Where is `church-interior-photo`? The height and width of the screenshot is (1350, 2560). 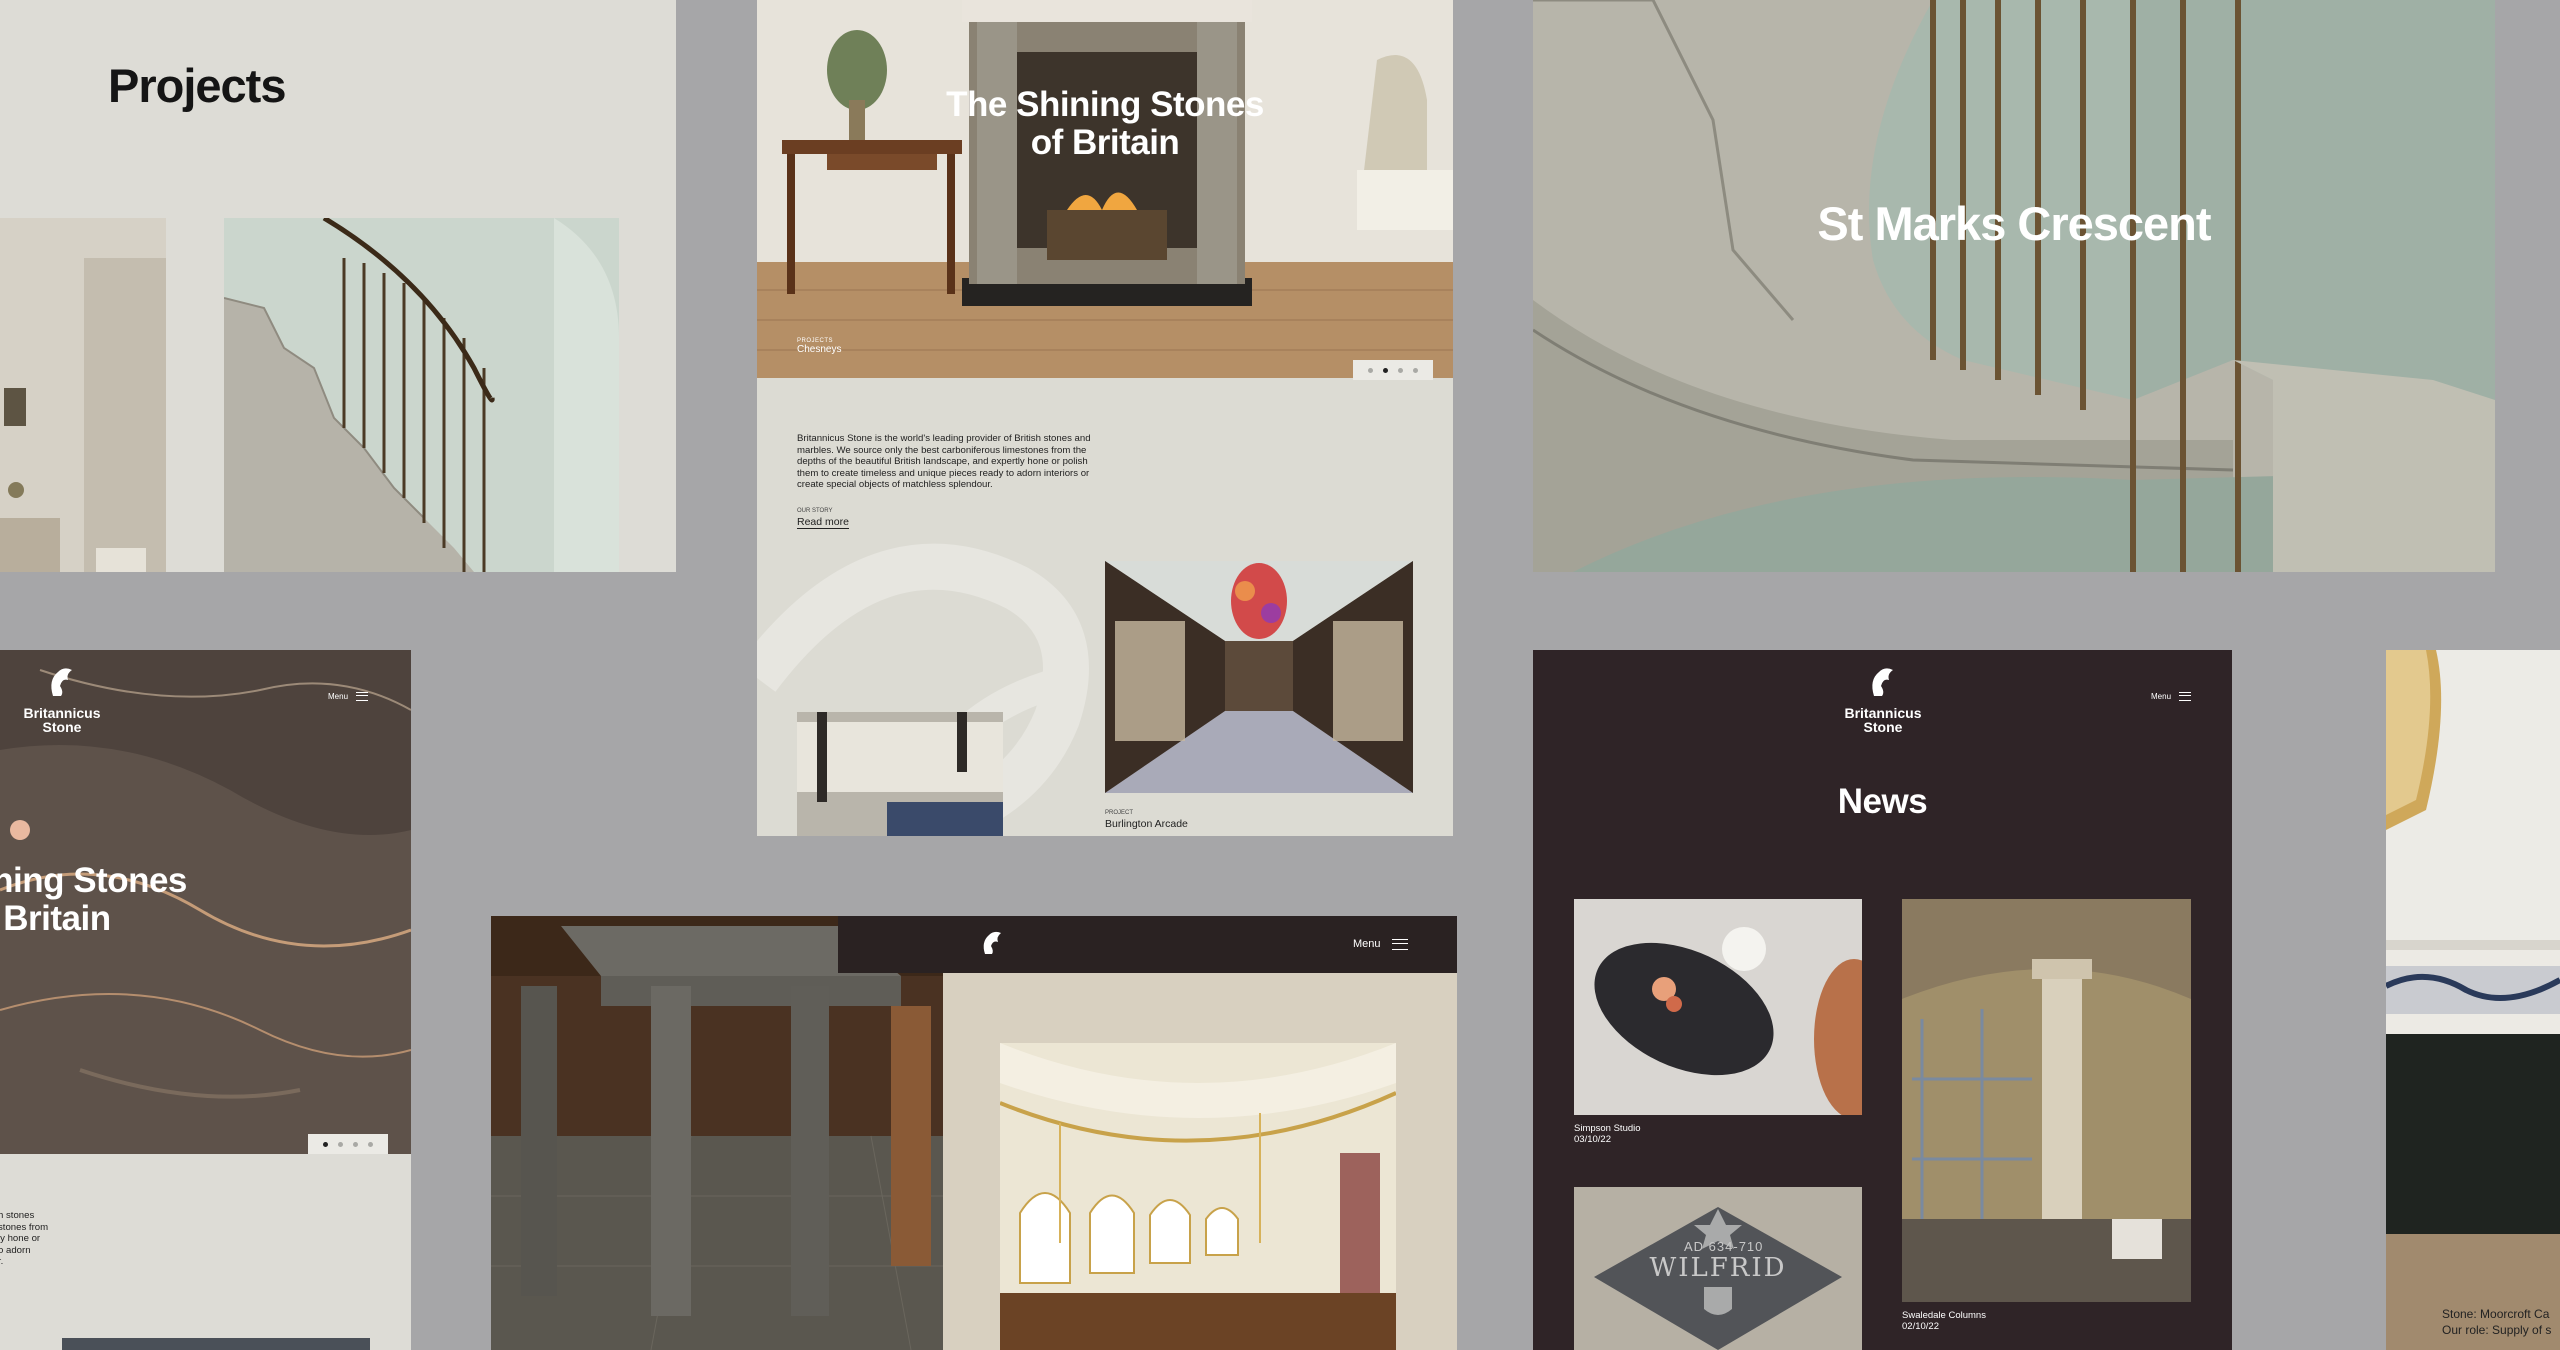
church-interior-photo is located at coordinates (1198, 1196).